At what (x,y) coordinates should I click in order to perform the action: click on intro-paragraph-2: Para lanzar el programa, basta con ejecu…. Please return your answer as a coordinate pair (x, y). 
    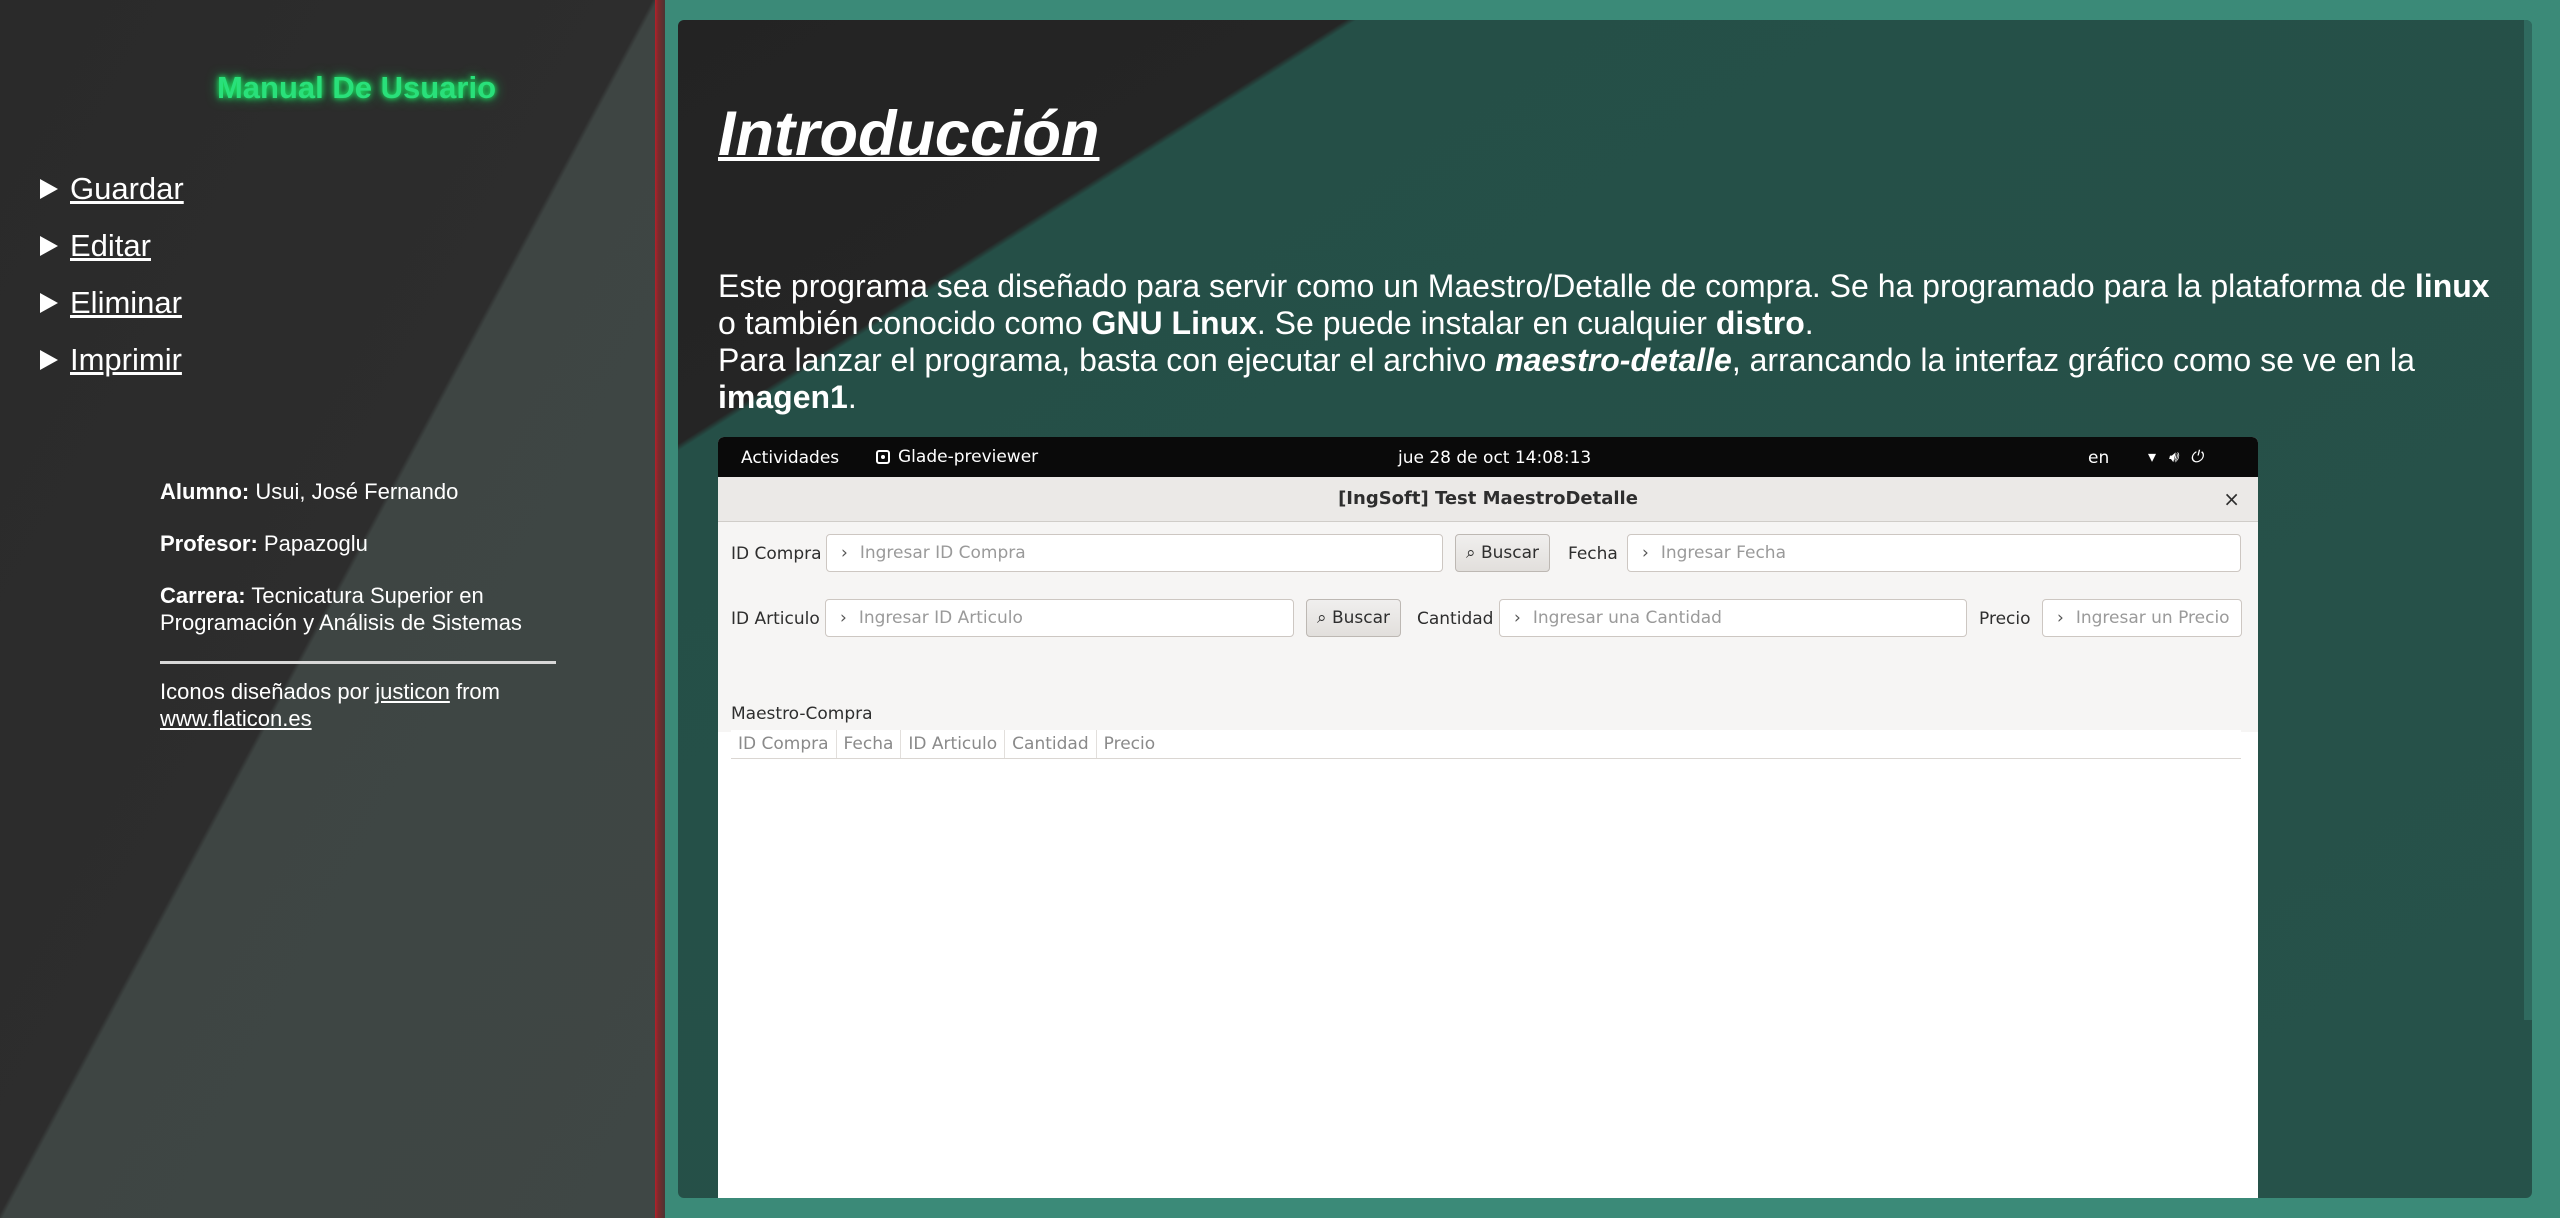
    Looking at the image, I should click on (1566, 378).